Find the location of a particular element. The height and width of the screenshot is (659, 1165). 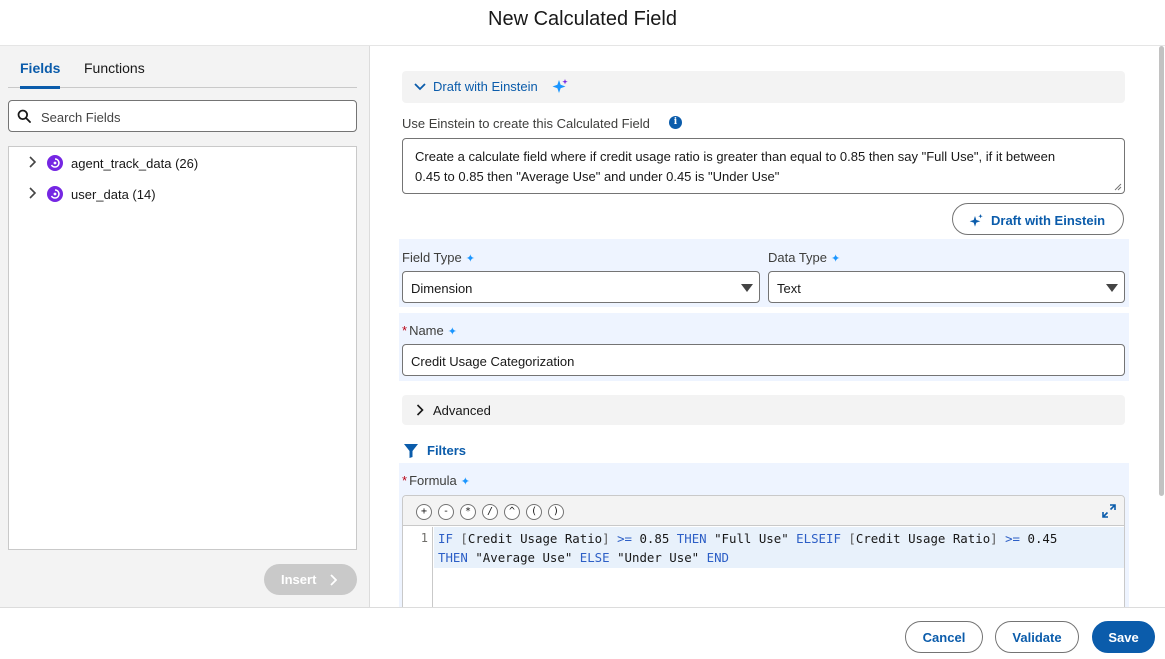

draft-with-einstein-button: Draft with Einstein is located at coordinates (1038, 219).